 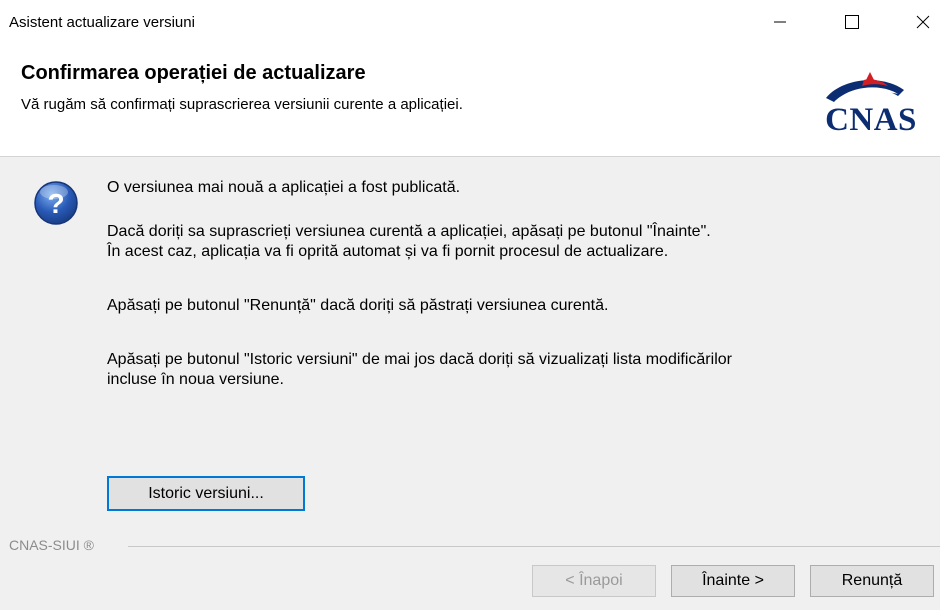 I want to click on cnas-logo: CNAS, so click(x=871, y=103).